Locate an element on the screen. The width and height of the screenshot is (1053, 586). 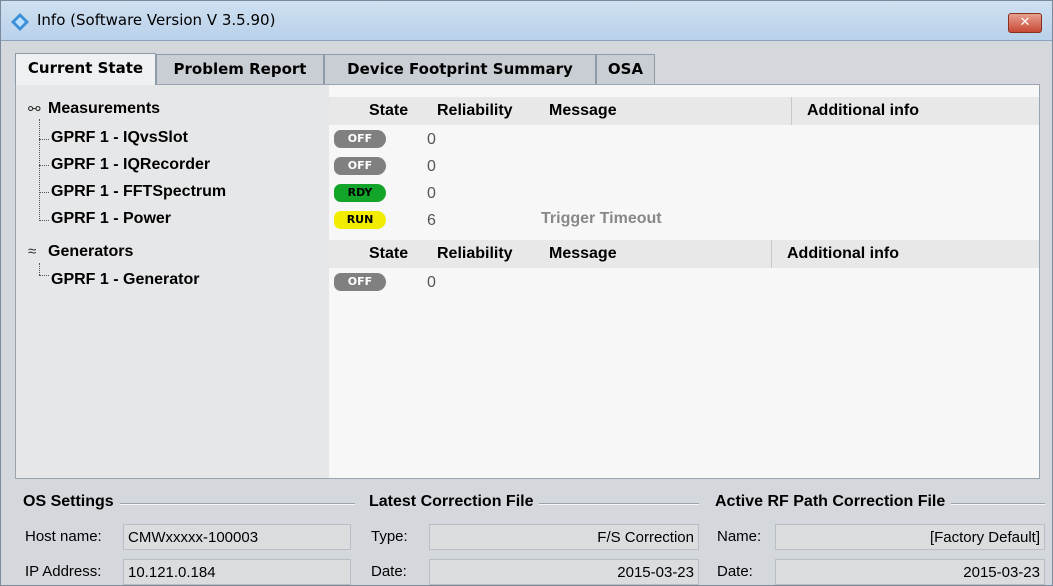
type-value: F/S Correction is located at coordinates (564, 537).